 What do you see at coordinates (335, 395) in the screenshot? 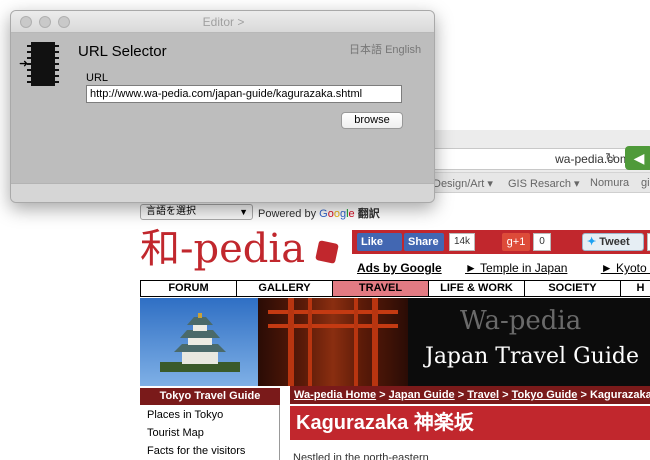
I see `breadcrumb-home: Wa-pedia Home` at bounding box center [335, 395].